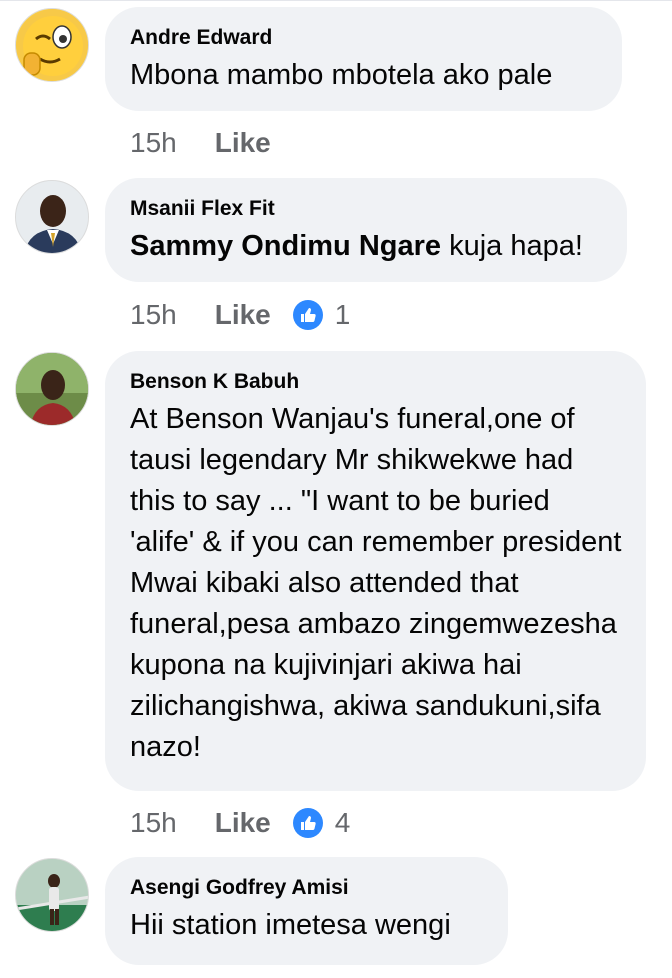 The width and height of the screenshot is (672, 978). What do you see at coordinates (342, 314) in the screenshot?
I see `reaction-count: 1` at bounding box center [342, 314].